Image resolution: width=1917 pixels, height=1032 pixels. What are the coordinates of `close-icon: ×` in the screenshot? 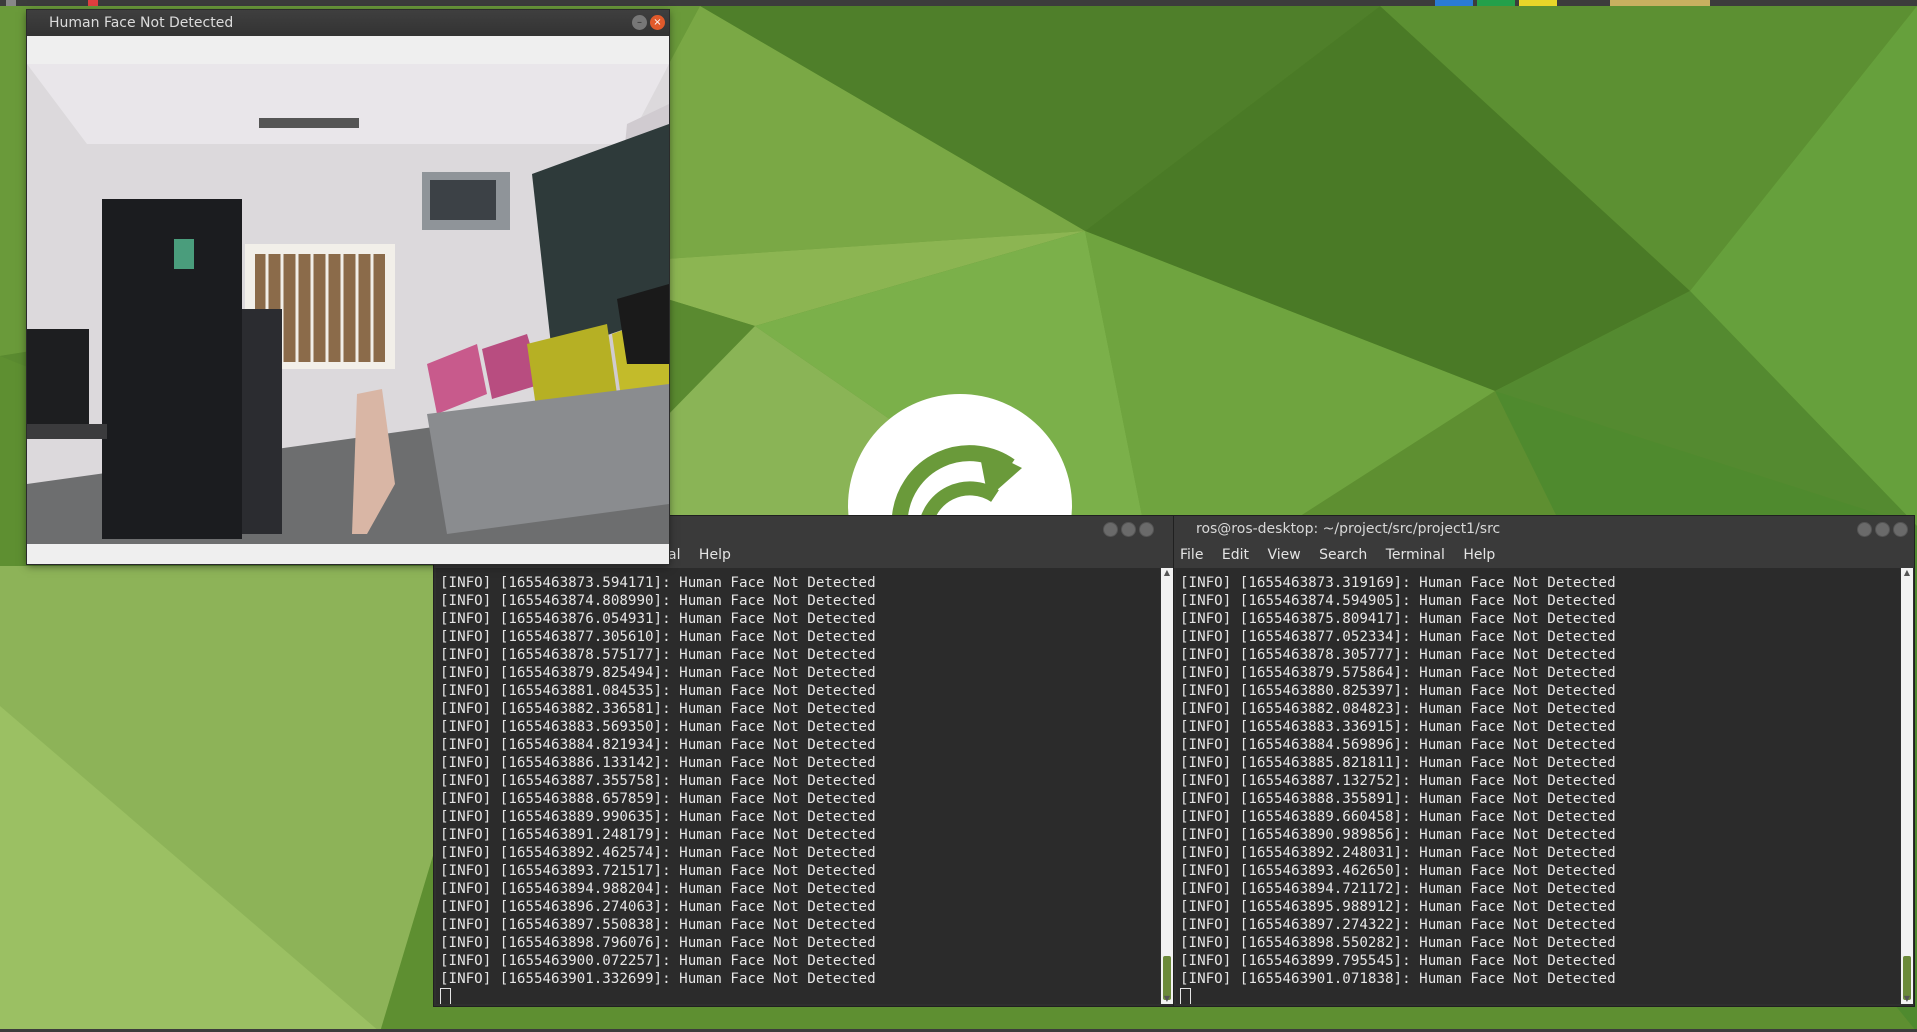 It's located at (657, 22).